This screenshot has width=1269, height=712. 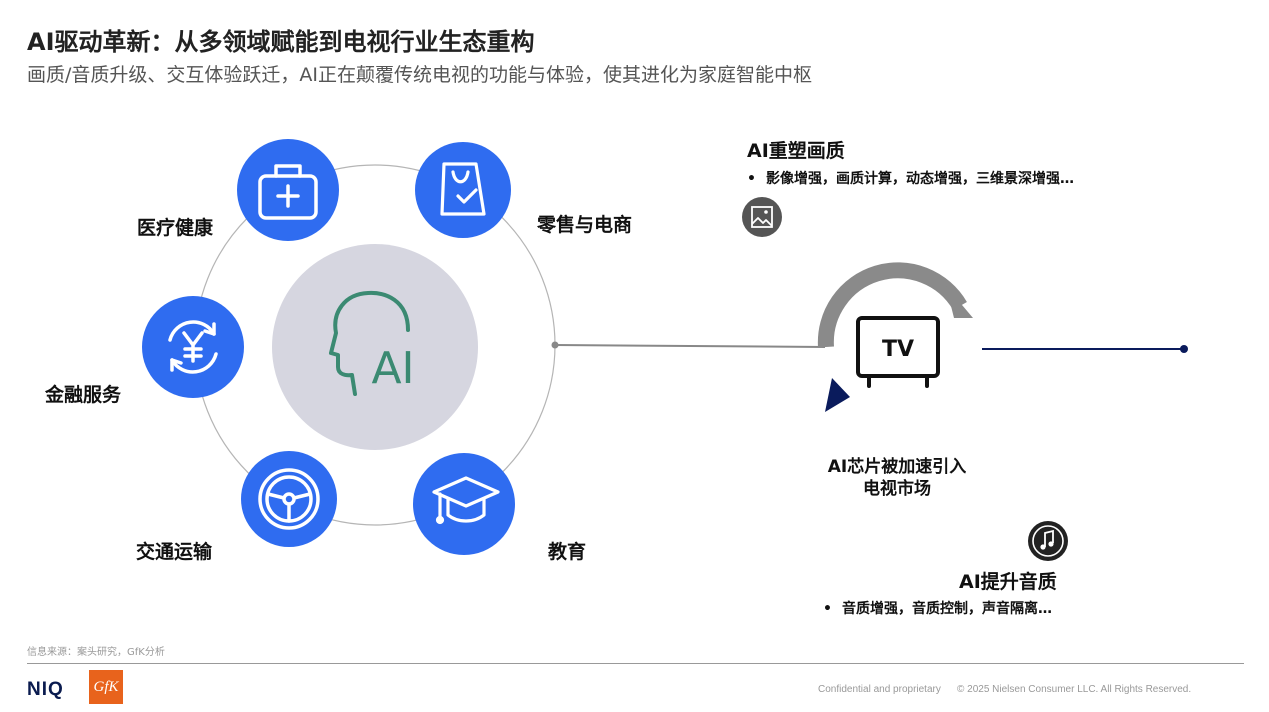 What do you see at coordinates (897, 467) in the screenshot?
I see `tv-caption-line1: AI芯片被加速引入` at bounding box center [897, 467].